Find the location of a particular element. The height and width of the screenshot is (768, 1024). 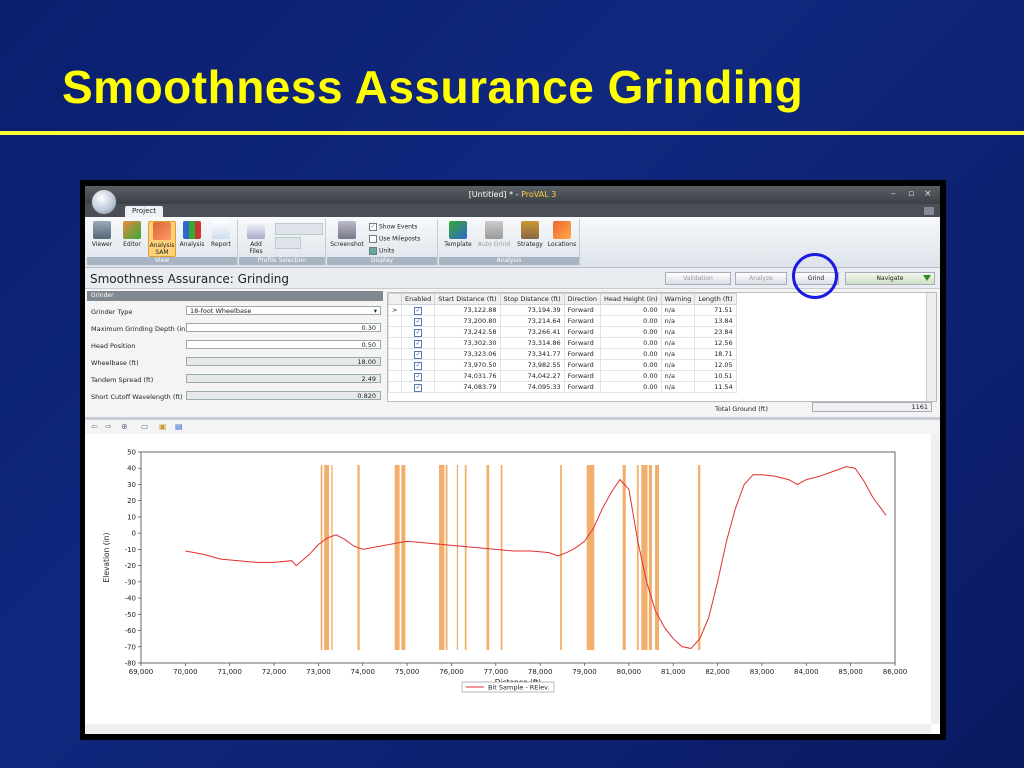

help-icon is located at coordinates (929, 211).